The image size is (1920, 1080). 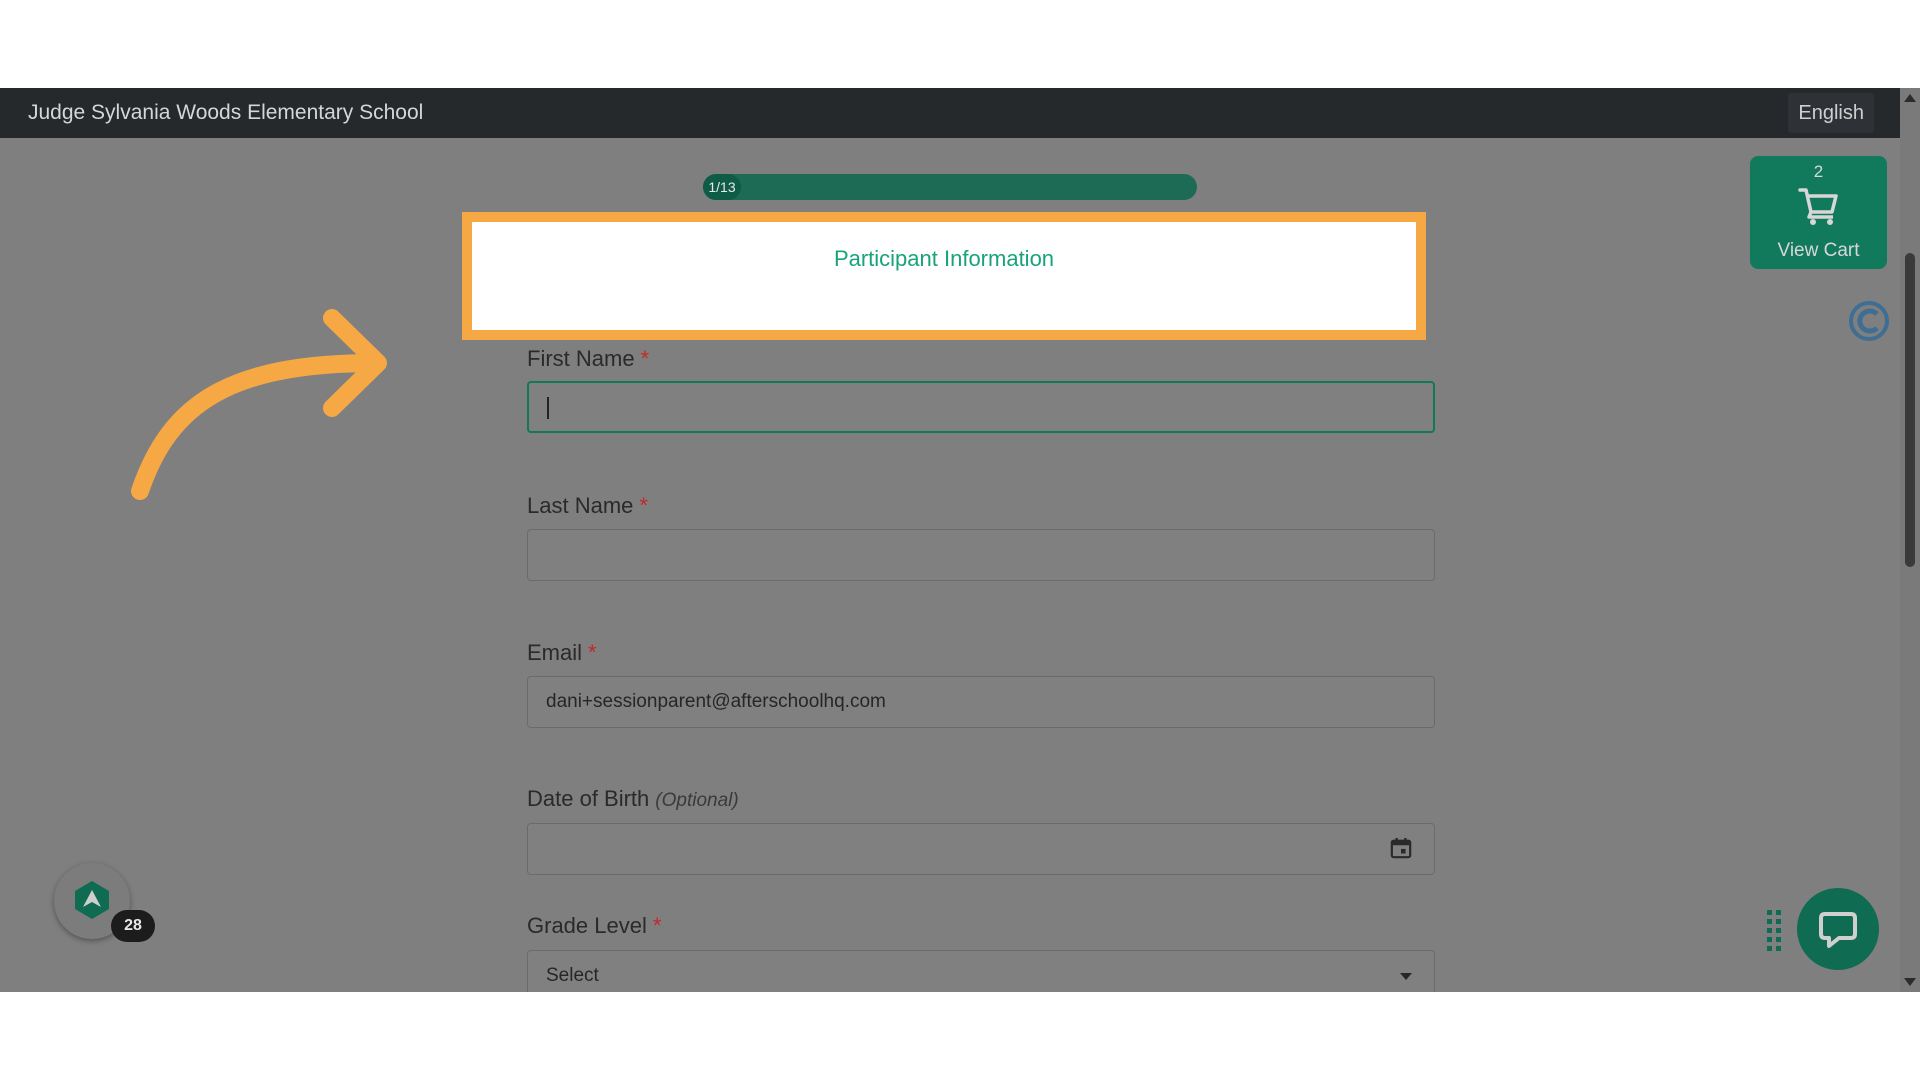 What do you see at coordinates (1910, 982) in the screenshot?
I see `scroll-down-icon` at bounding box center [1910, 982].